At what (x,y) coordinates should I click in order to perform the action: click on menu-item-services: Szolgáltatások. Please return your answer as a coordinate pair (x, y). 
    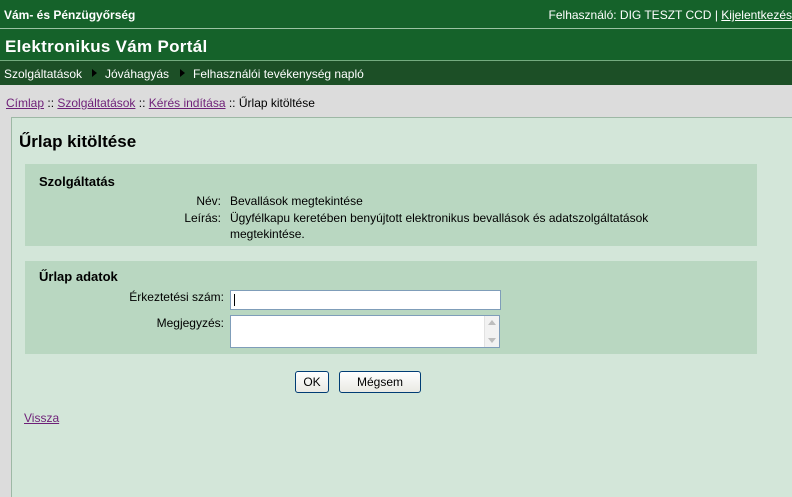
    Looking at the image, I should click on (43, 74).